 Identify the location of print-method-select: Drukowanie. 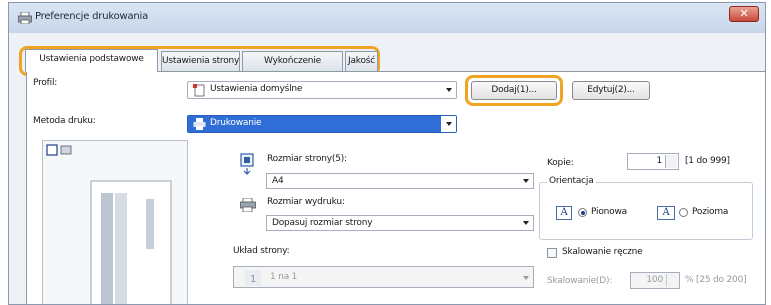
(322, 124).